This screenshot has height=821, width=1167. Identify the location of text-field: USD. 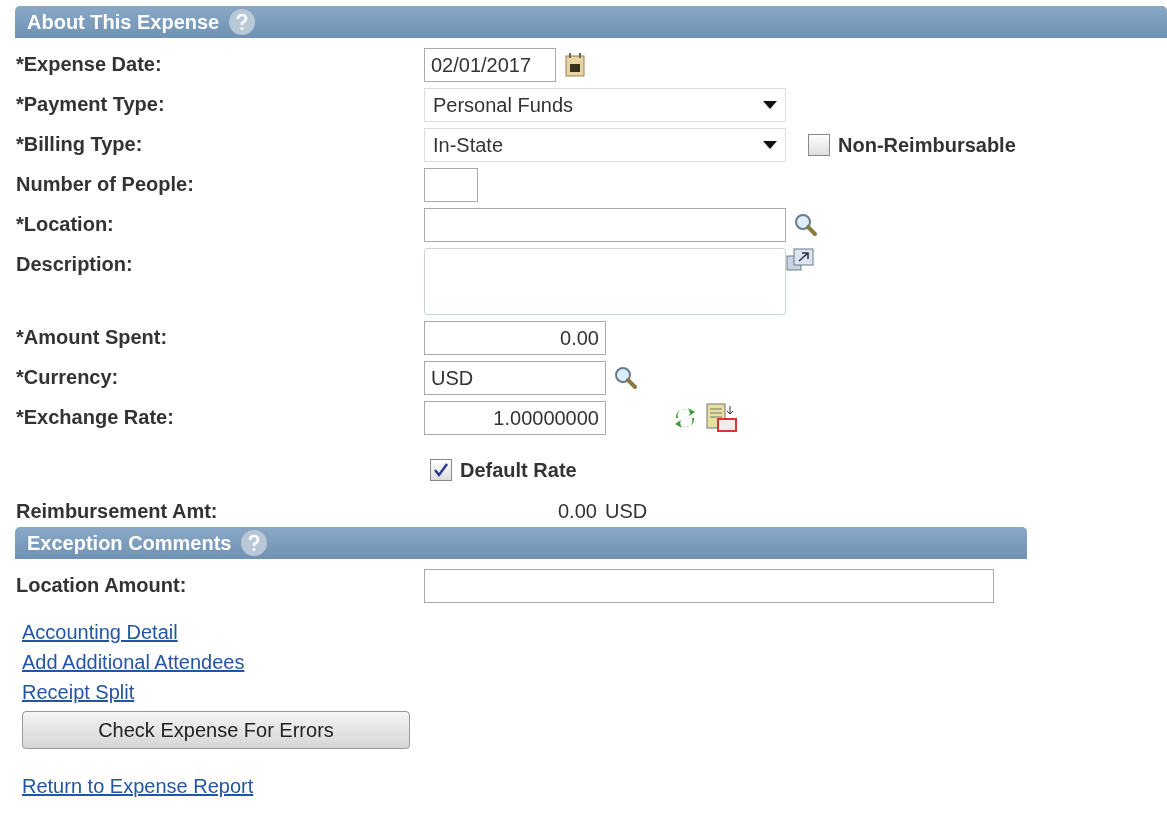
(515, 378).